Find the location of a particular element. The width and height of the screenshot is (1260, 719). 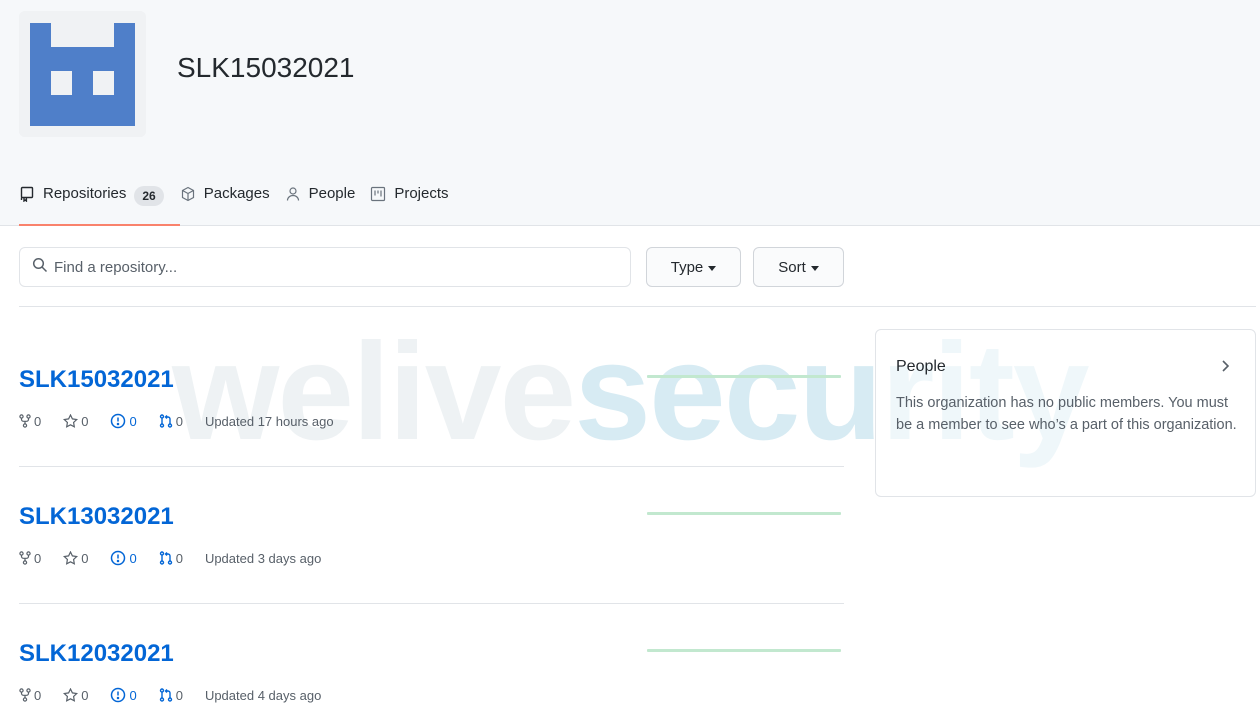

repository-meta: 0 0 0 0 Updated 3 days ago is located at coordinates (170, 558).